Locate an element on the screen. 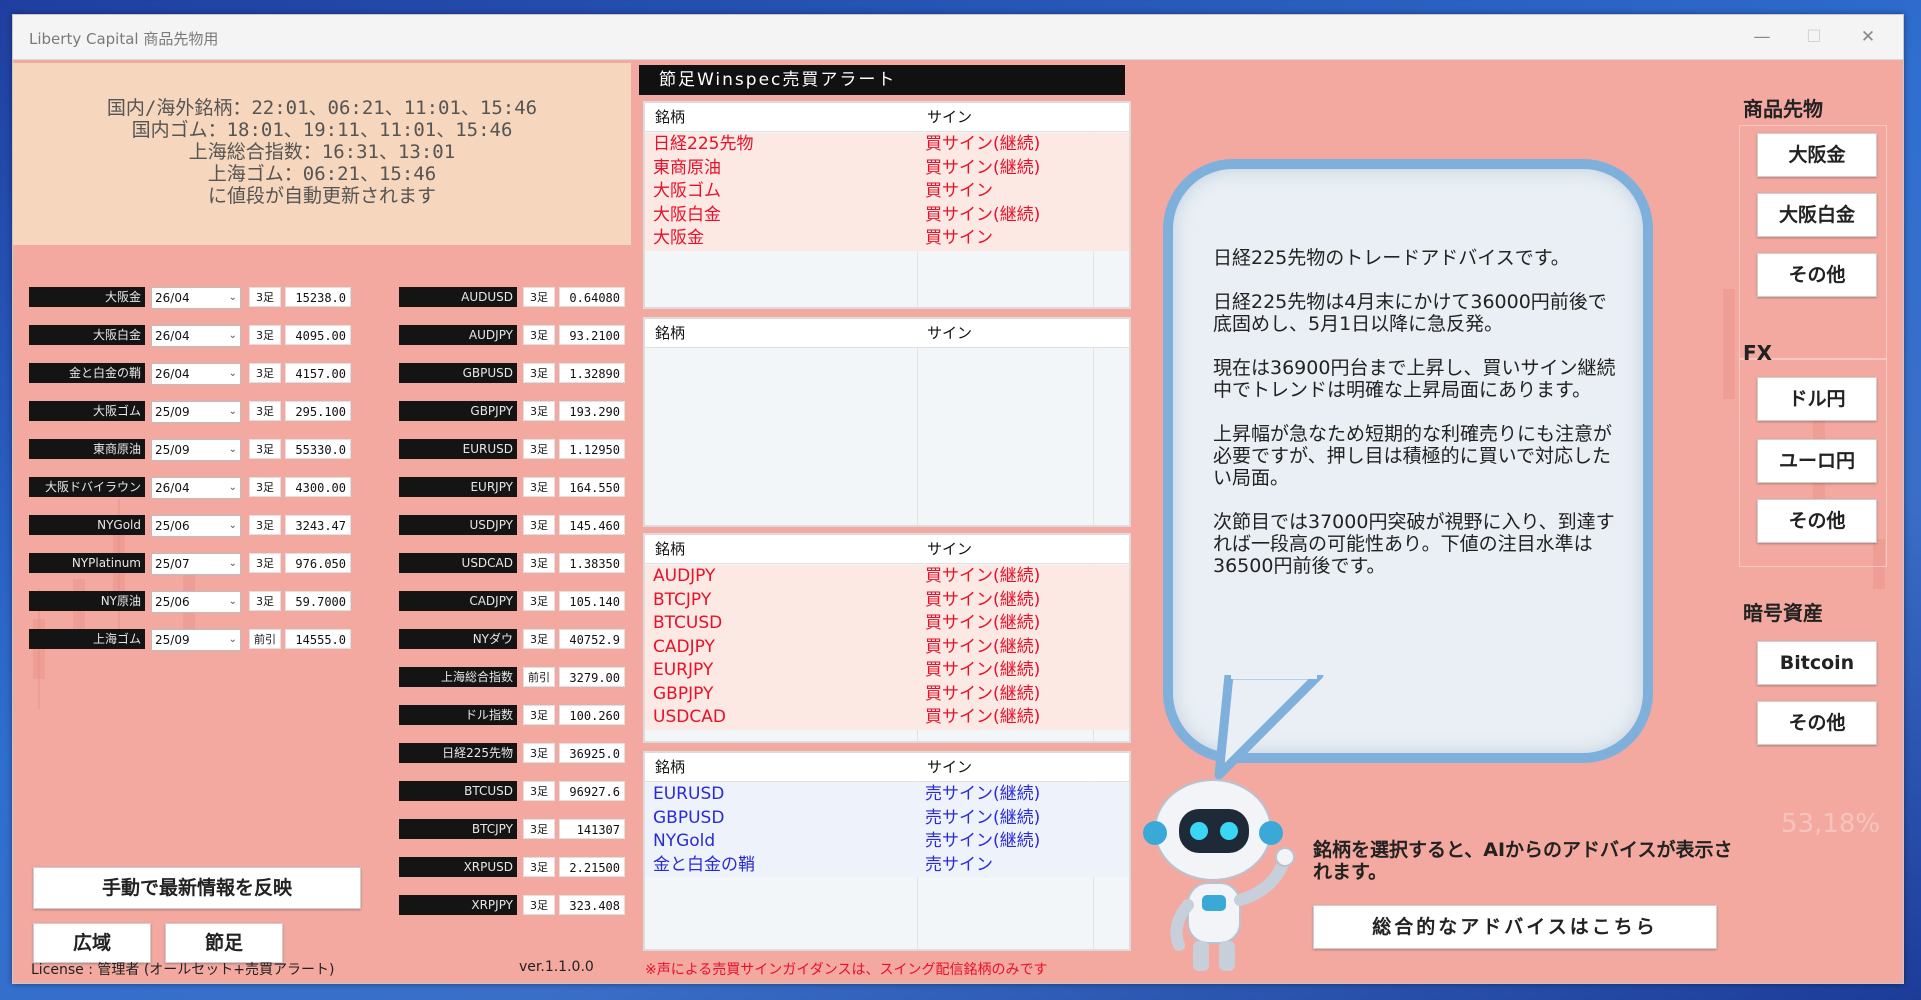  ai-hint-text: 銘柄を選択すると、AIからのアドバイスが表示されます。 is located at coordinates (1523, 861).